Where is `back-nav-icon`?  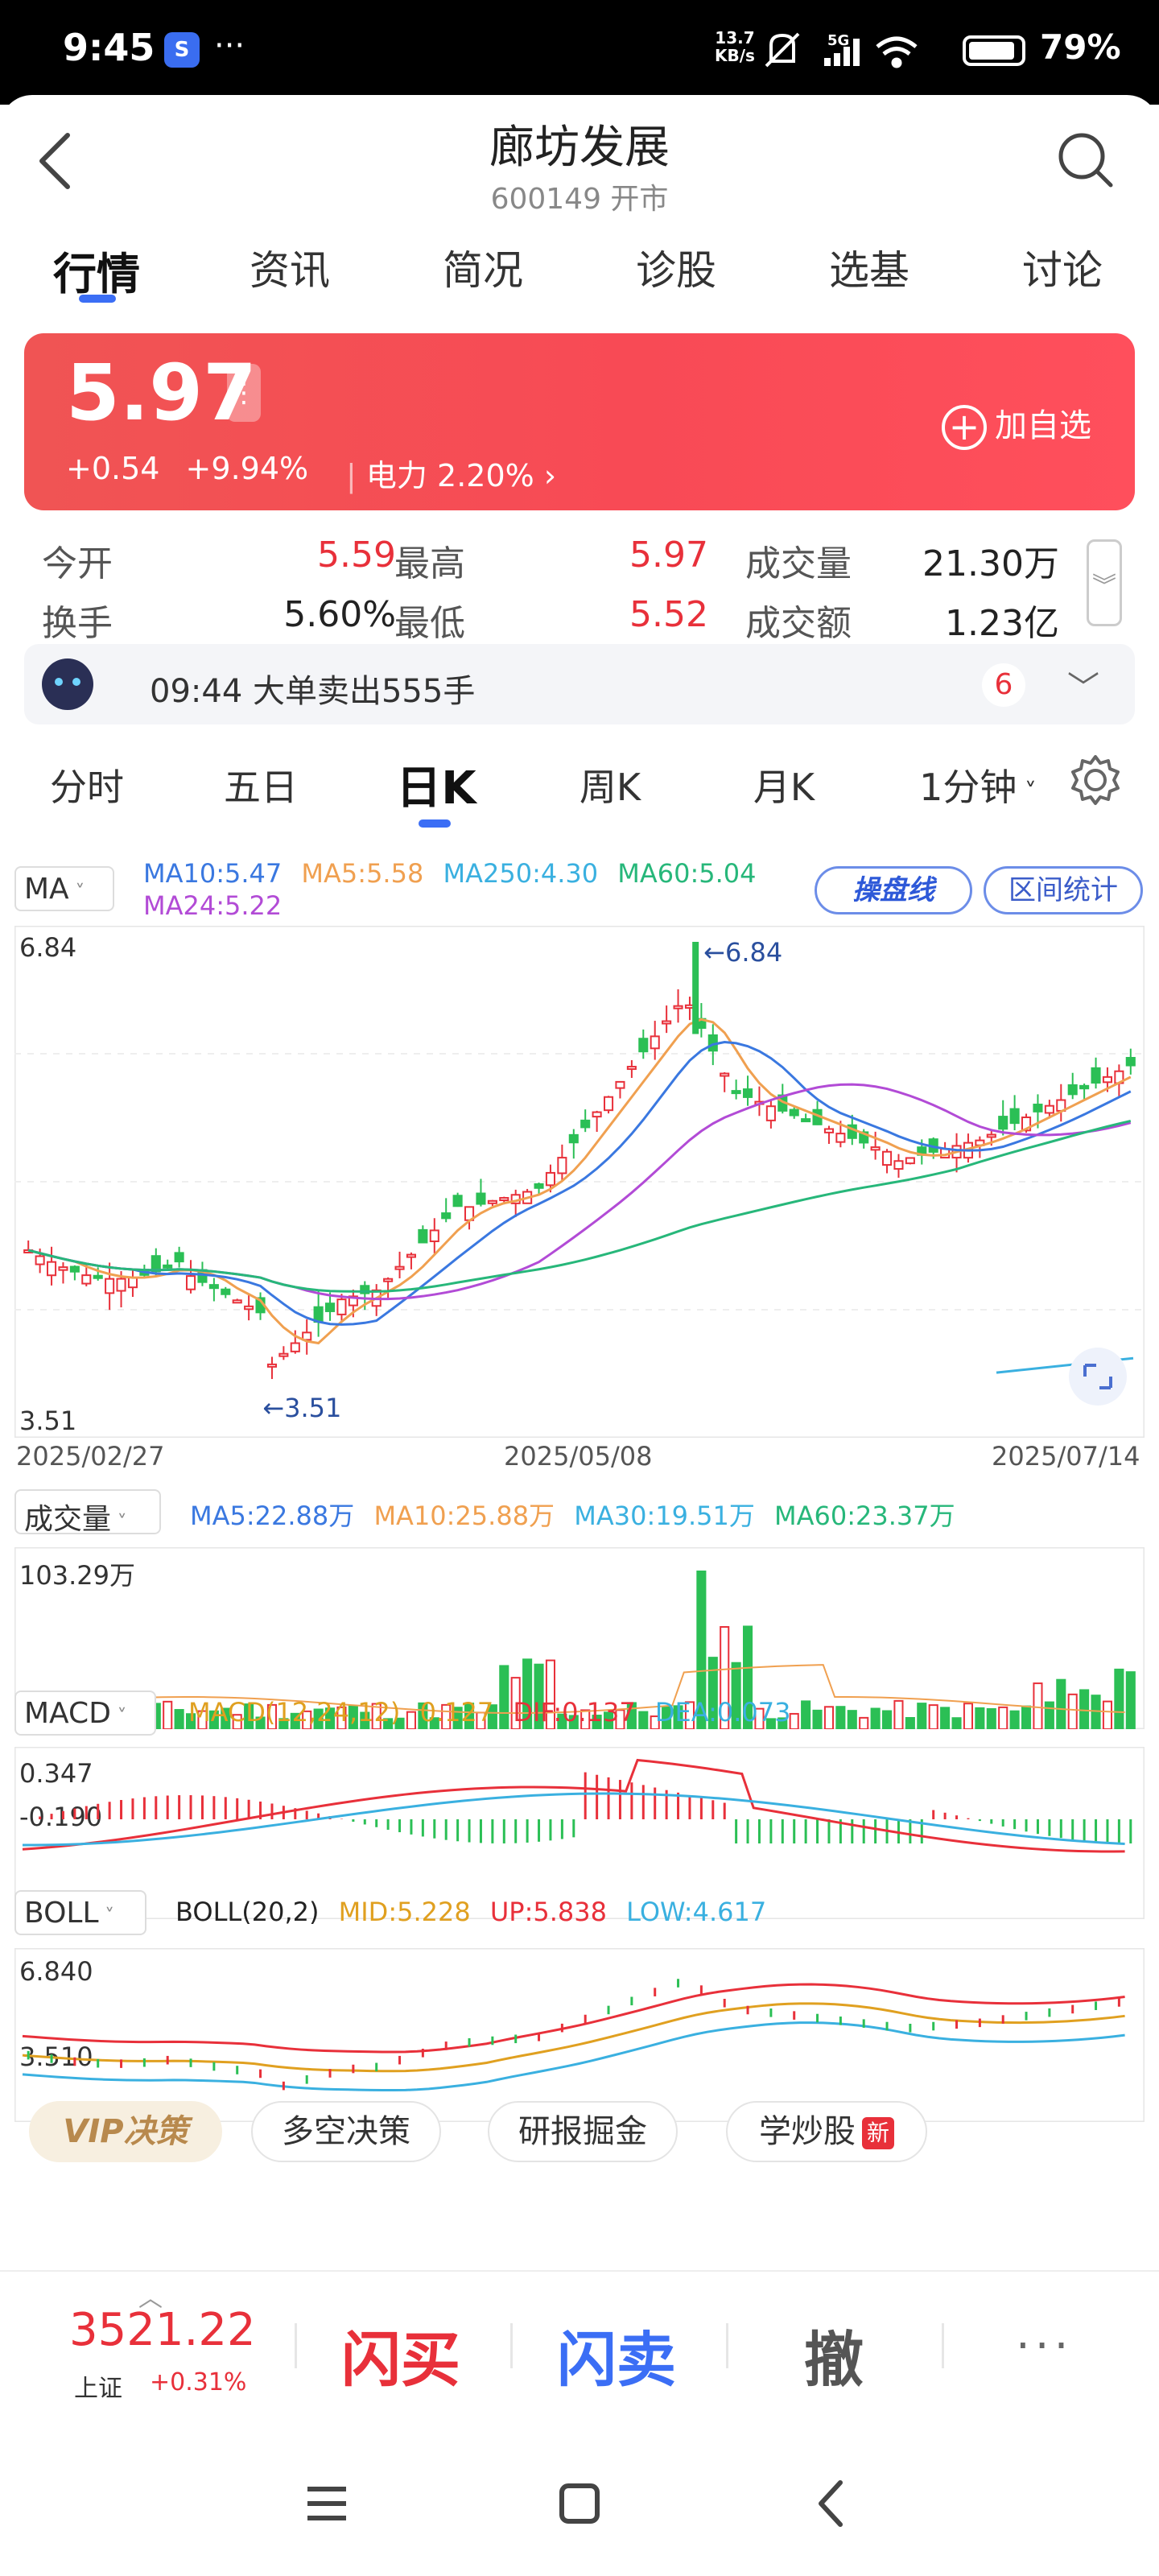
back-nav-icon is located at coordinates (832, 2503).